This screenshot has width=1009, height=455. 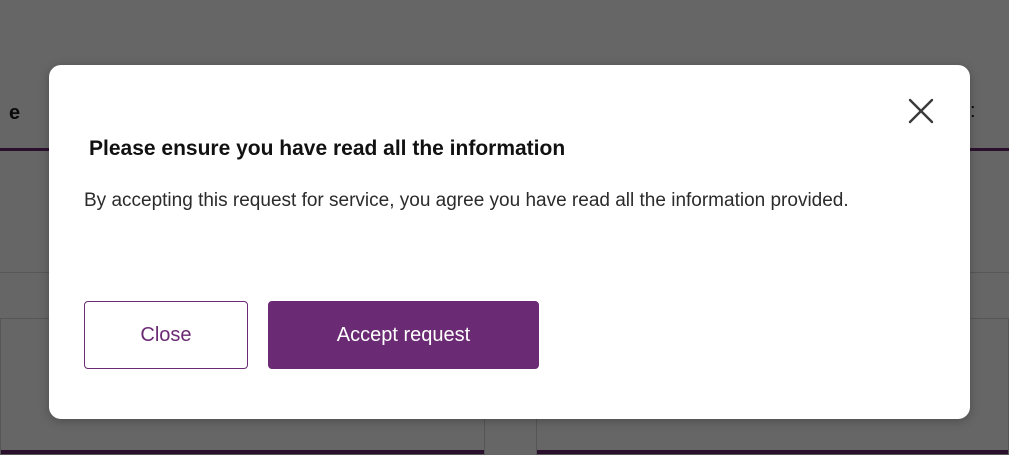 What do you see at coordinates (921, 111) in the screenshot?
I see `close-icon` at bounding box center [921, 111].